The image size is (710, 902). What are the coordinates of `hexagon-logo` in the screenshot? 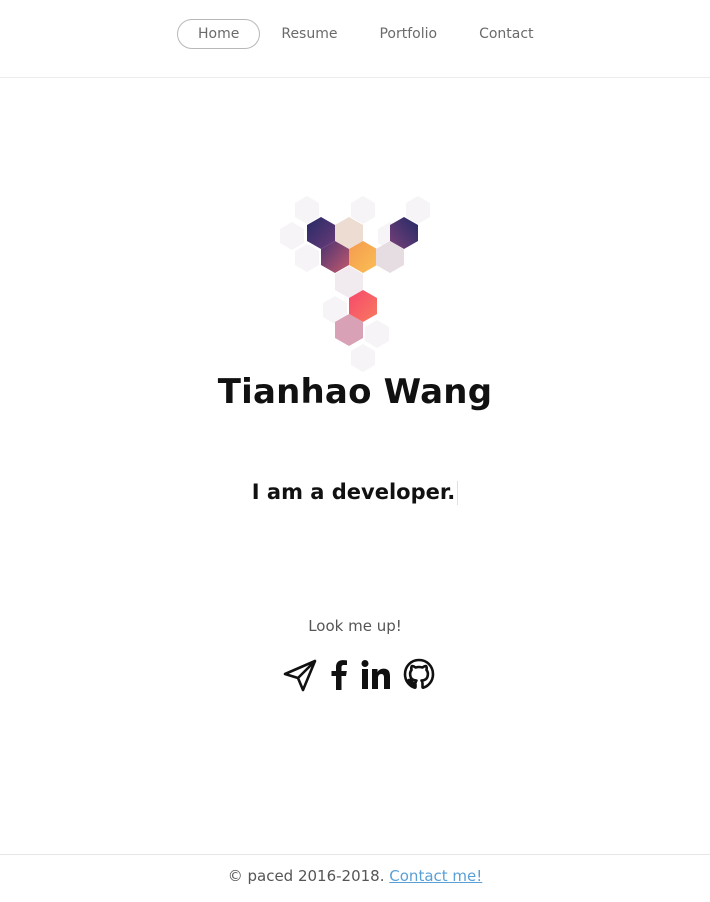 It's located at (355, 284).